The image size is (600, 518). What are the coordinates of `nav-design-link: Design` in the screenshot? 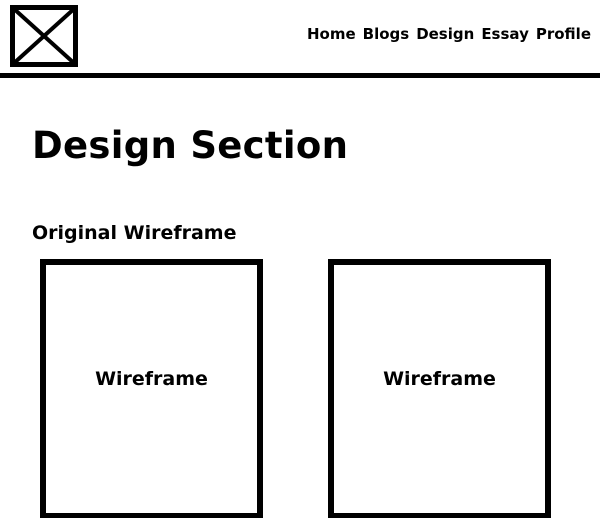 It's located at (445, 34).